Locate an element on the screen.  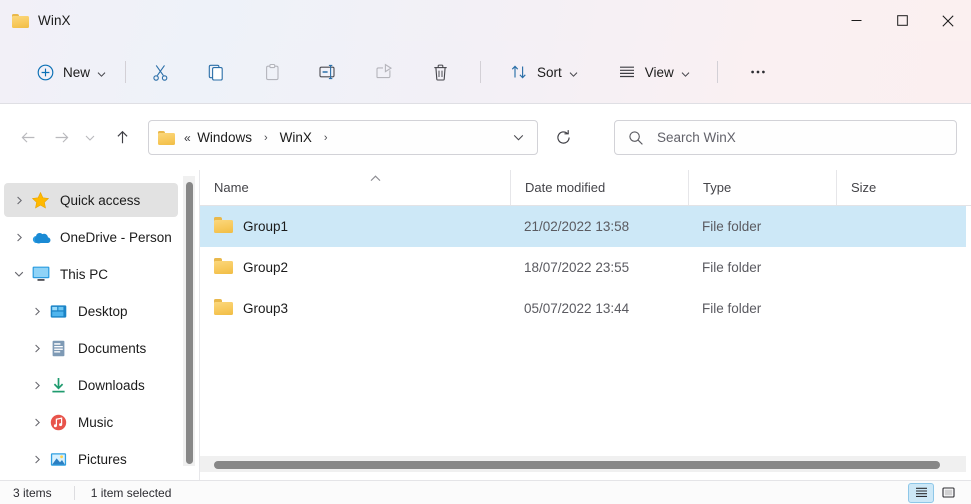
column-header-label: Date modified is located at coordinates (565, 187).